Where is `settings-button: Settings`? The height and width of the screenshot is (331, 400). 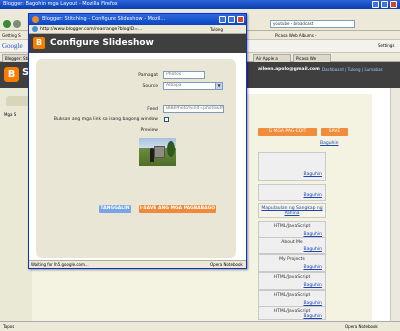 settings-button: Settings is located at coordinates (386, 45).